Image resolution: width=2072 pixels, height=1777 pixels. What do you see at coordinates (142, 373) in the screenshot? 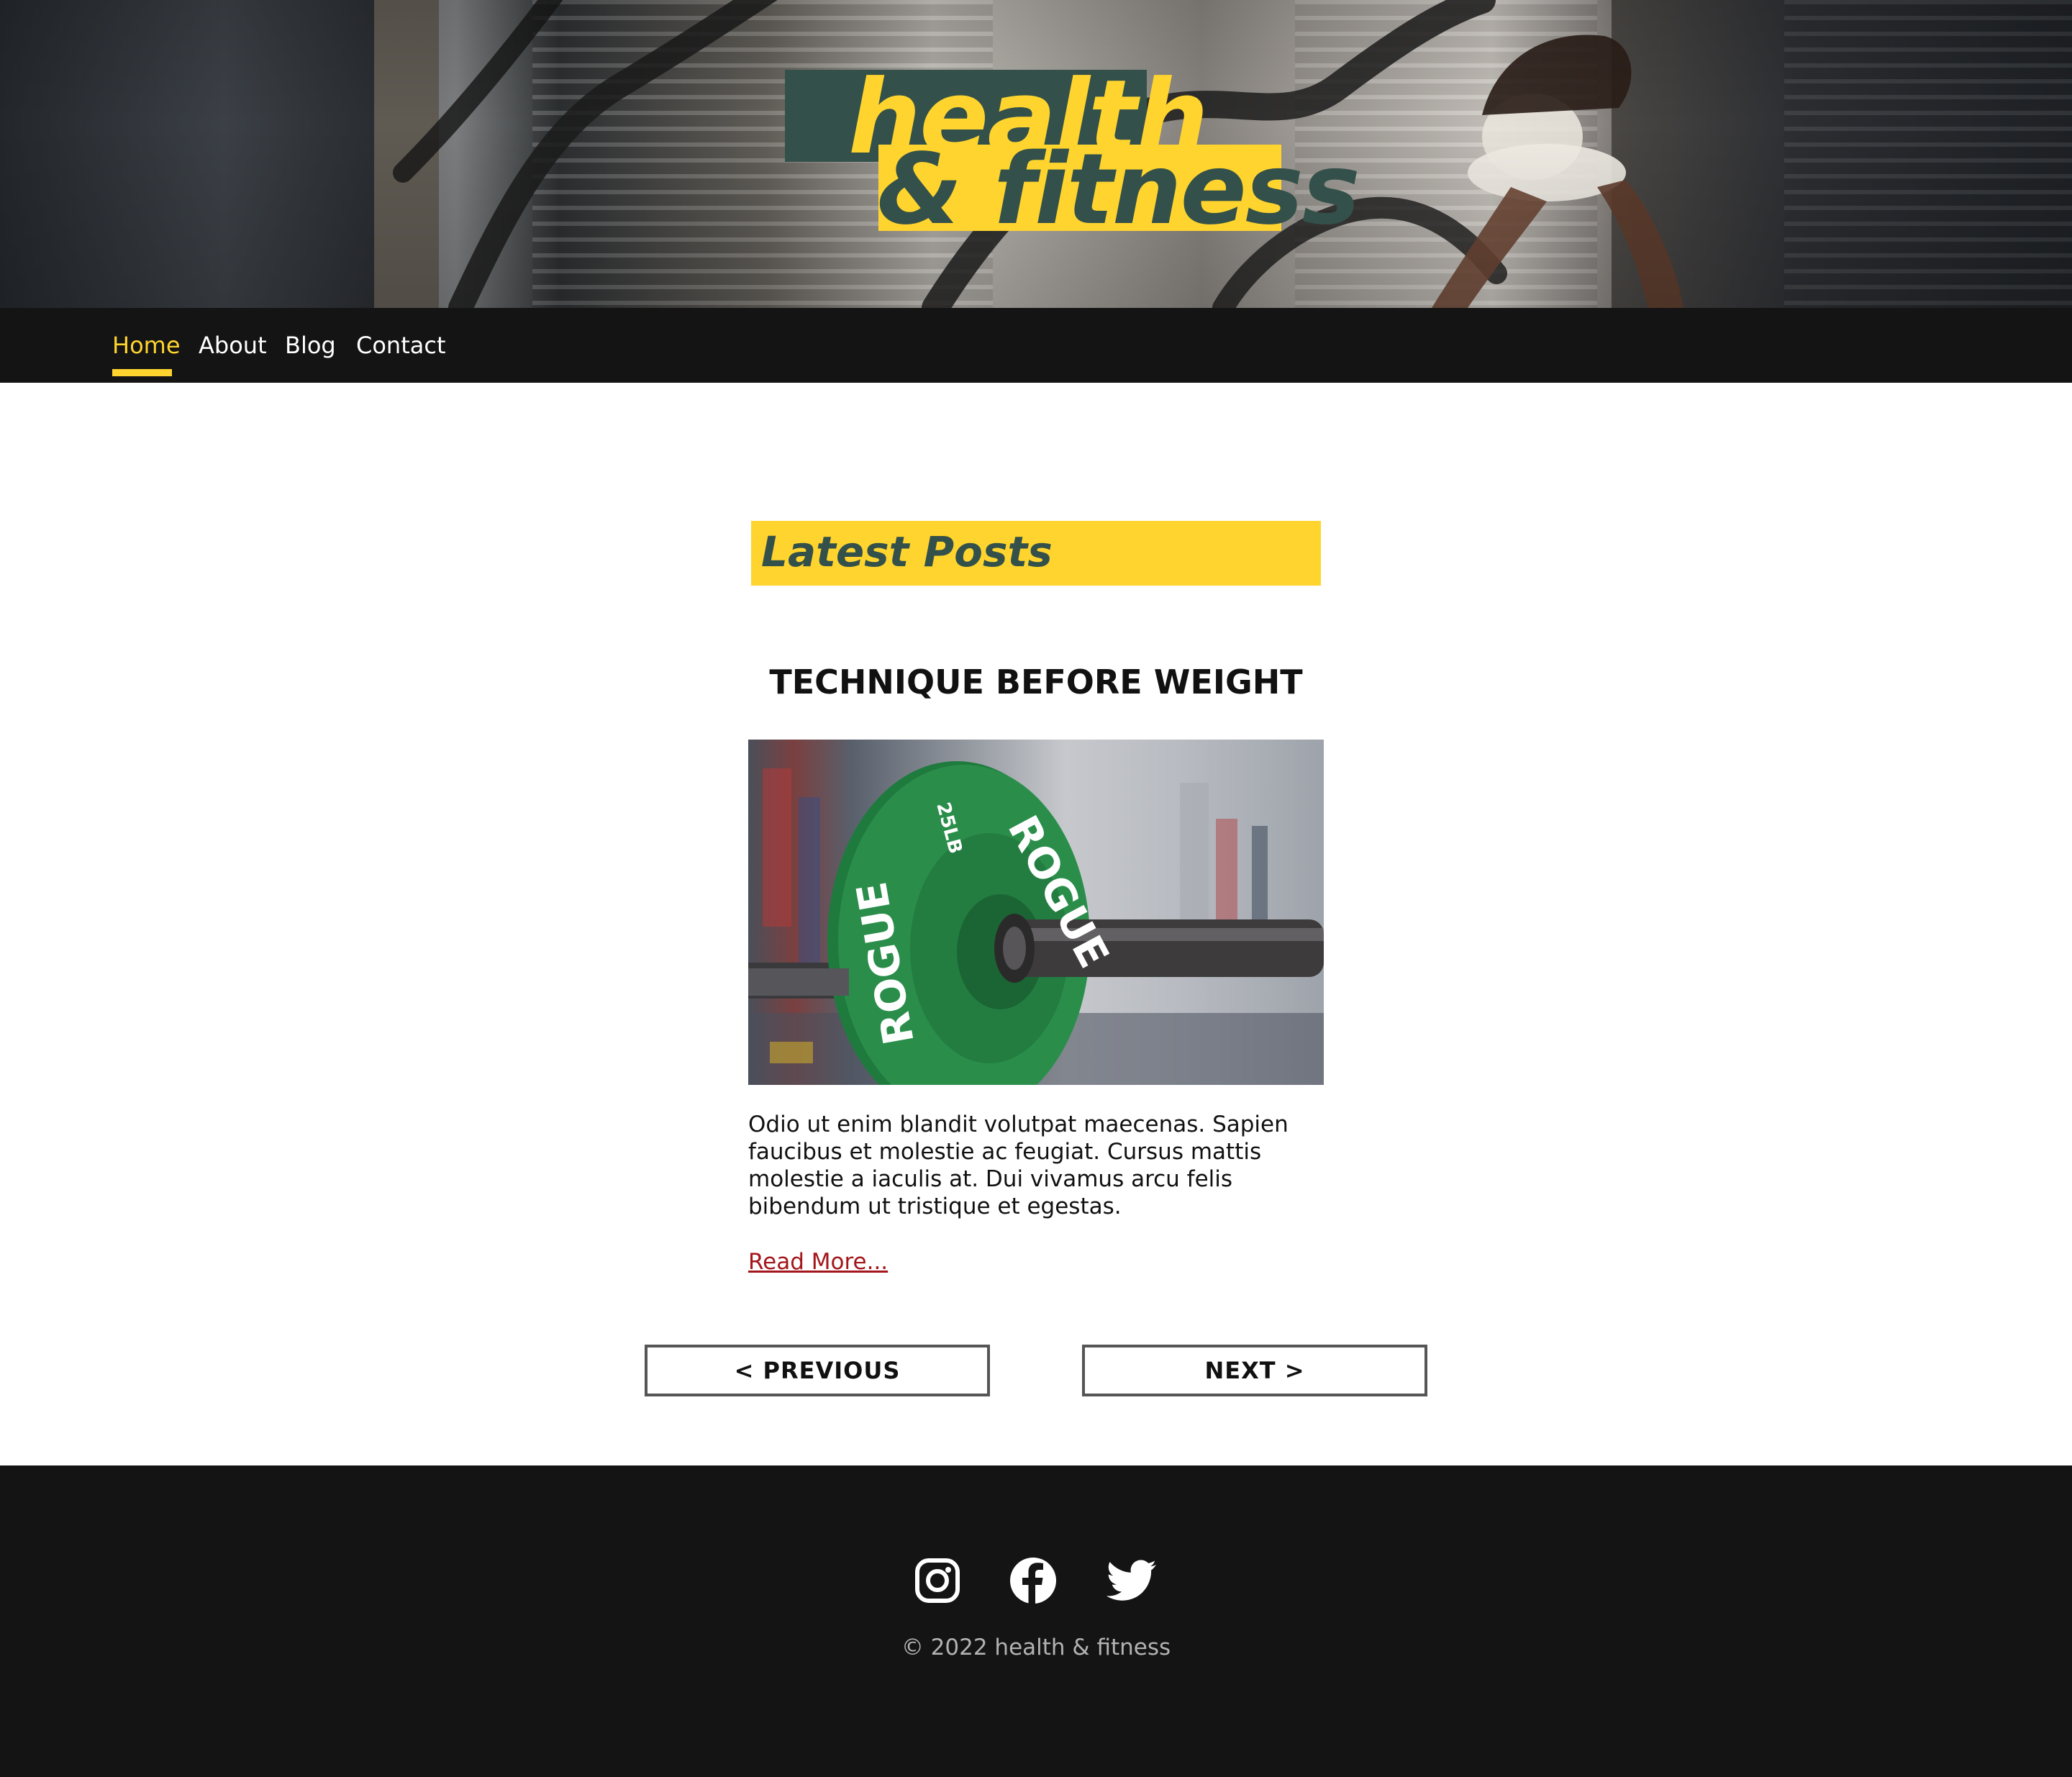
I see `nav-active-indicator` at bounding box center [142, 373].